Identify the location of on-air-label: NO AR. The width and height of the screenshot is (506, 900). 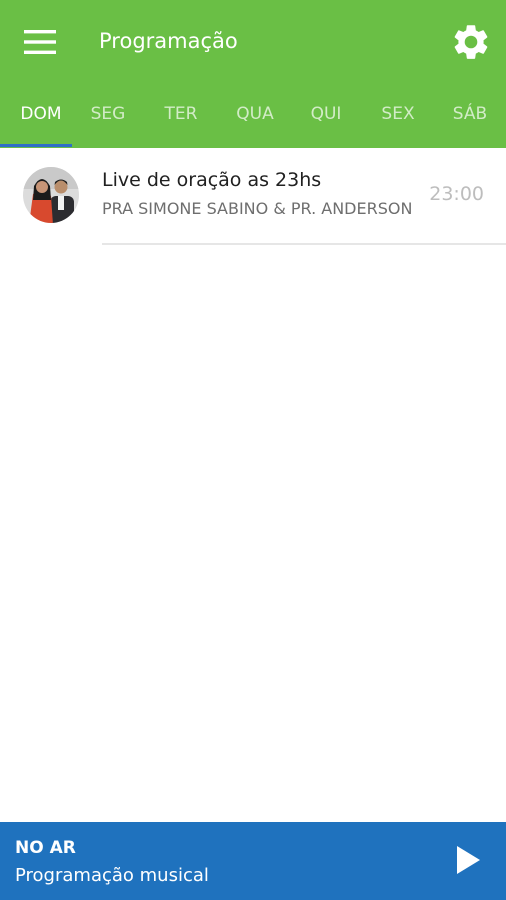
(45, 848).